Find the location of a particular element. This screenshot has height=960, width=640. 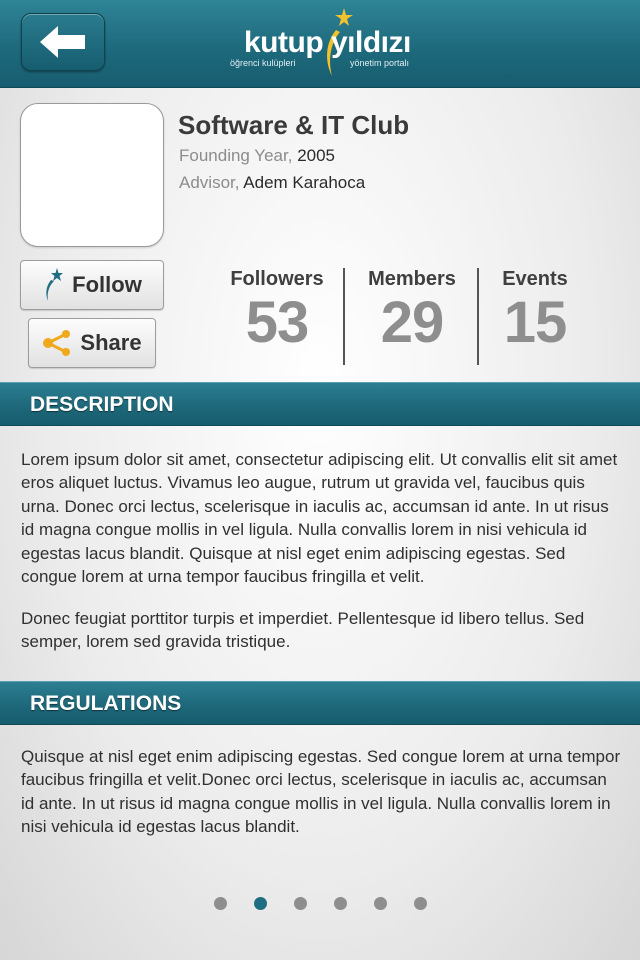

back-button is located at coordinates (63, 42).